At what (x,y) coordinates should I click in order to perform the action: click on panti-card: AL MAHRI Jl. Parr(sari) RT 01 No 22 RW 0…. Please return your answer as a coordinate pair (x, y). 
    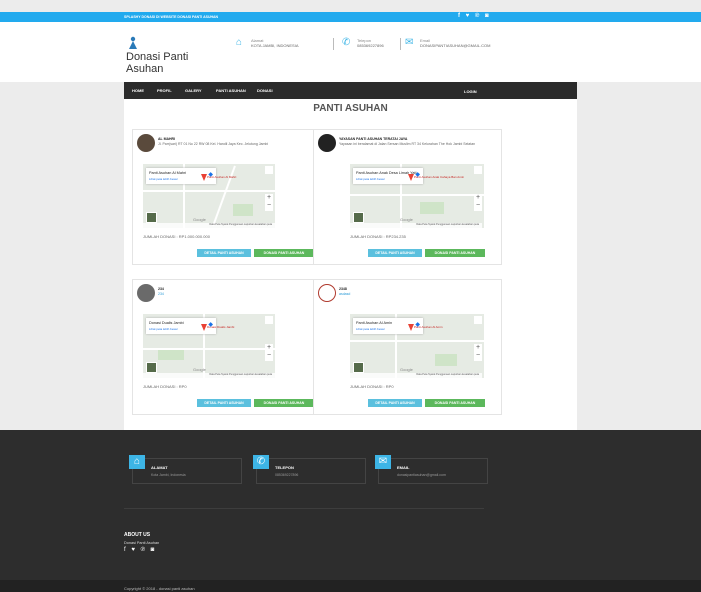
    Looking at the image, I should click on (226, 197).